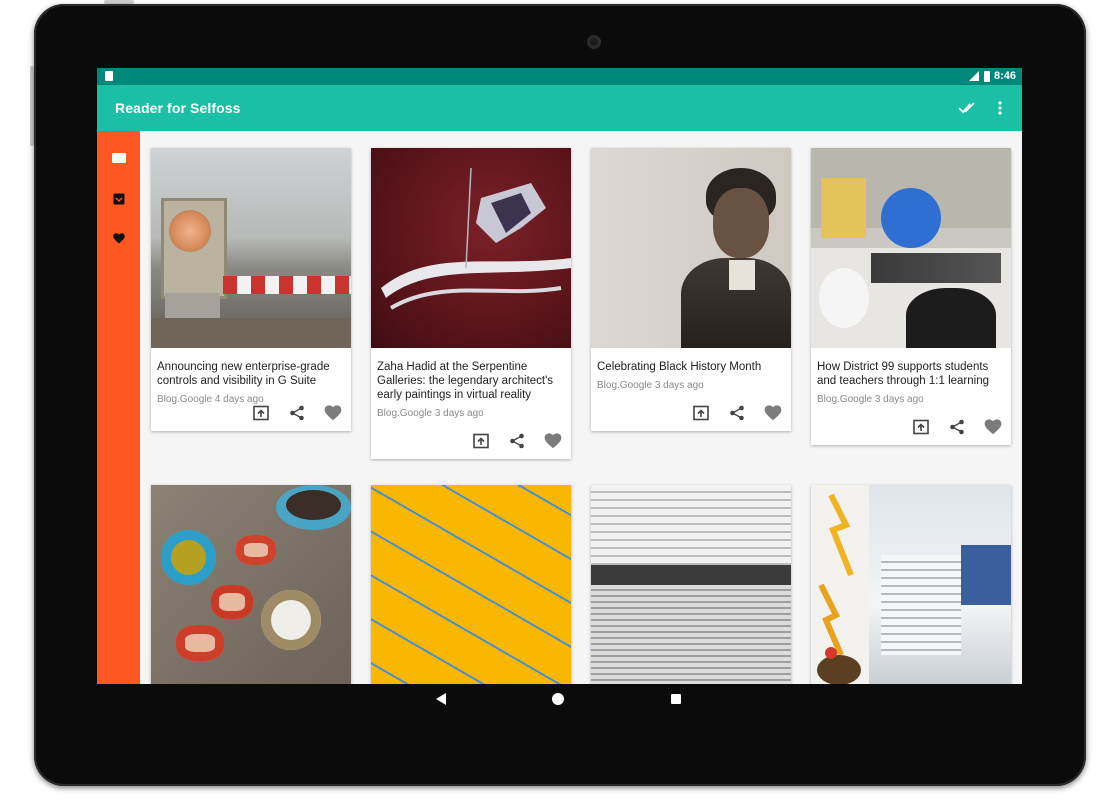  What do you see at coordinates (178, 108) in the screenshot?
I see `app-title: Reader for Selfoss` at bounding box center [178, 108].